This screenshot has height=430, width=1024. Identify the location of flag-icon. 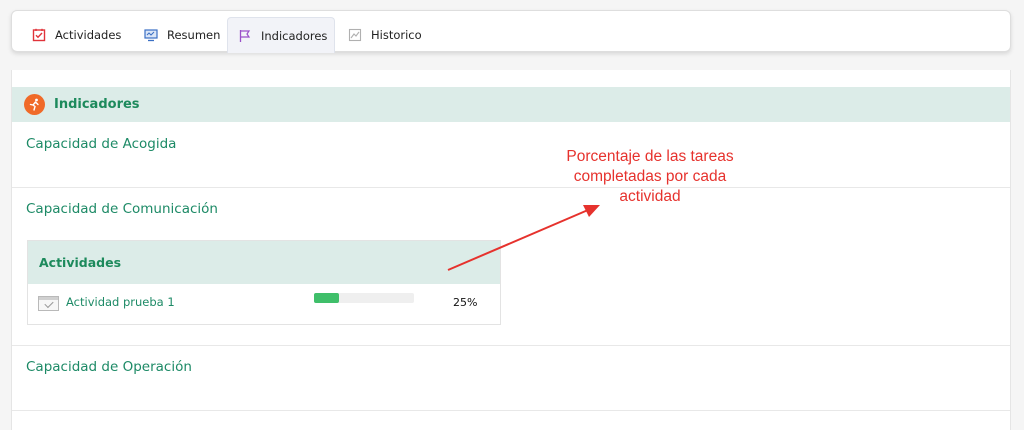
(245, 36).